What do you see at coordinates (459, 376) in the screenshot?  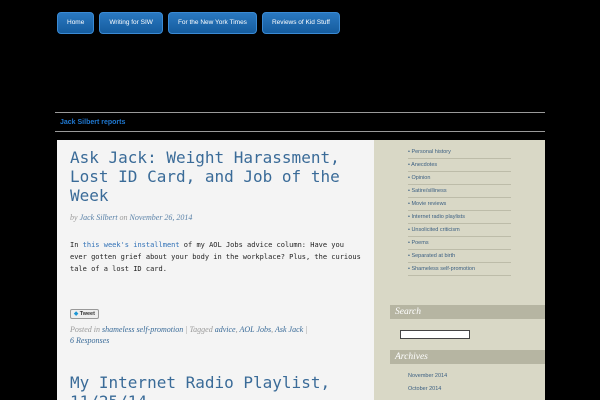 I see `archive-item: November 2014` at bounding box center [459, 376].